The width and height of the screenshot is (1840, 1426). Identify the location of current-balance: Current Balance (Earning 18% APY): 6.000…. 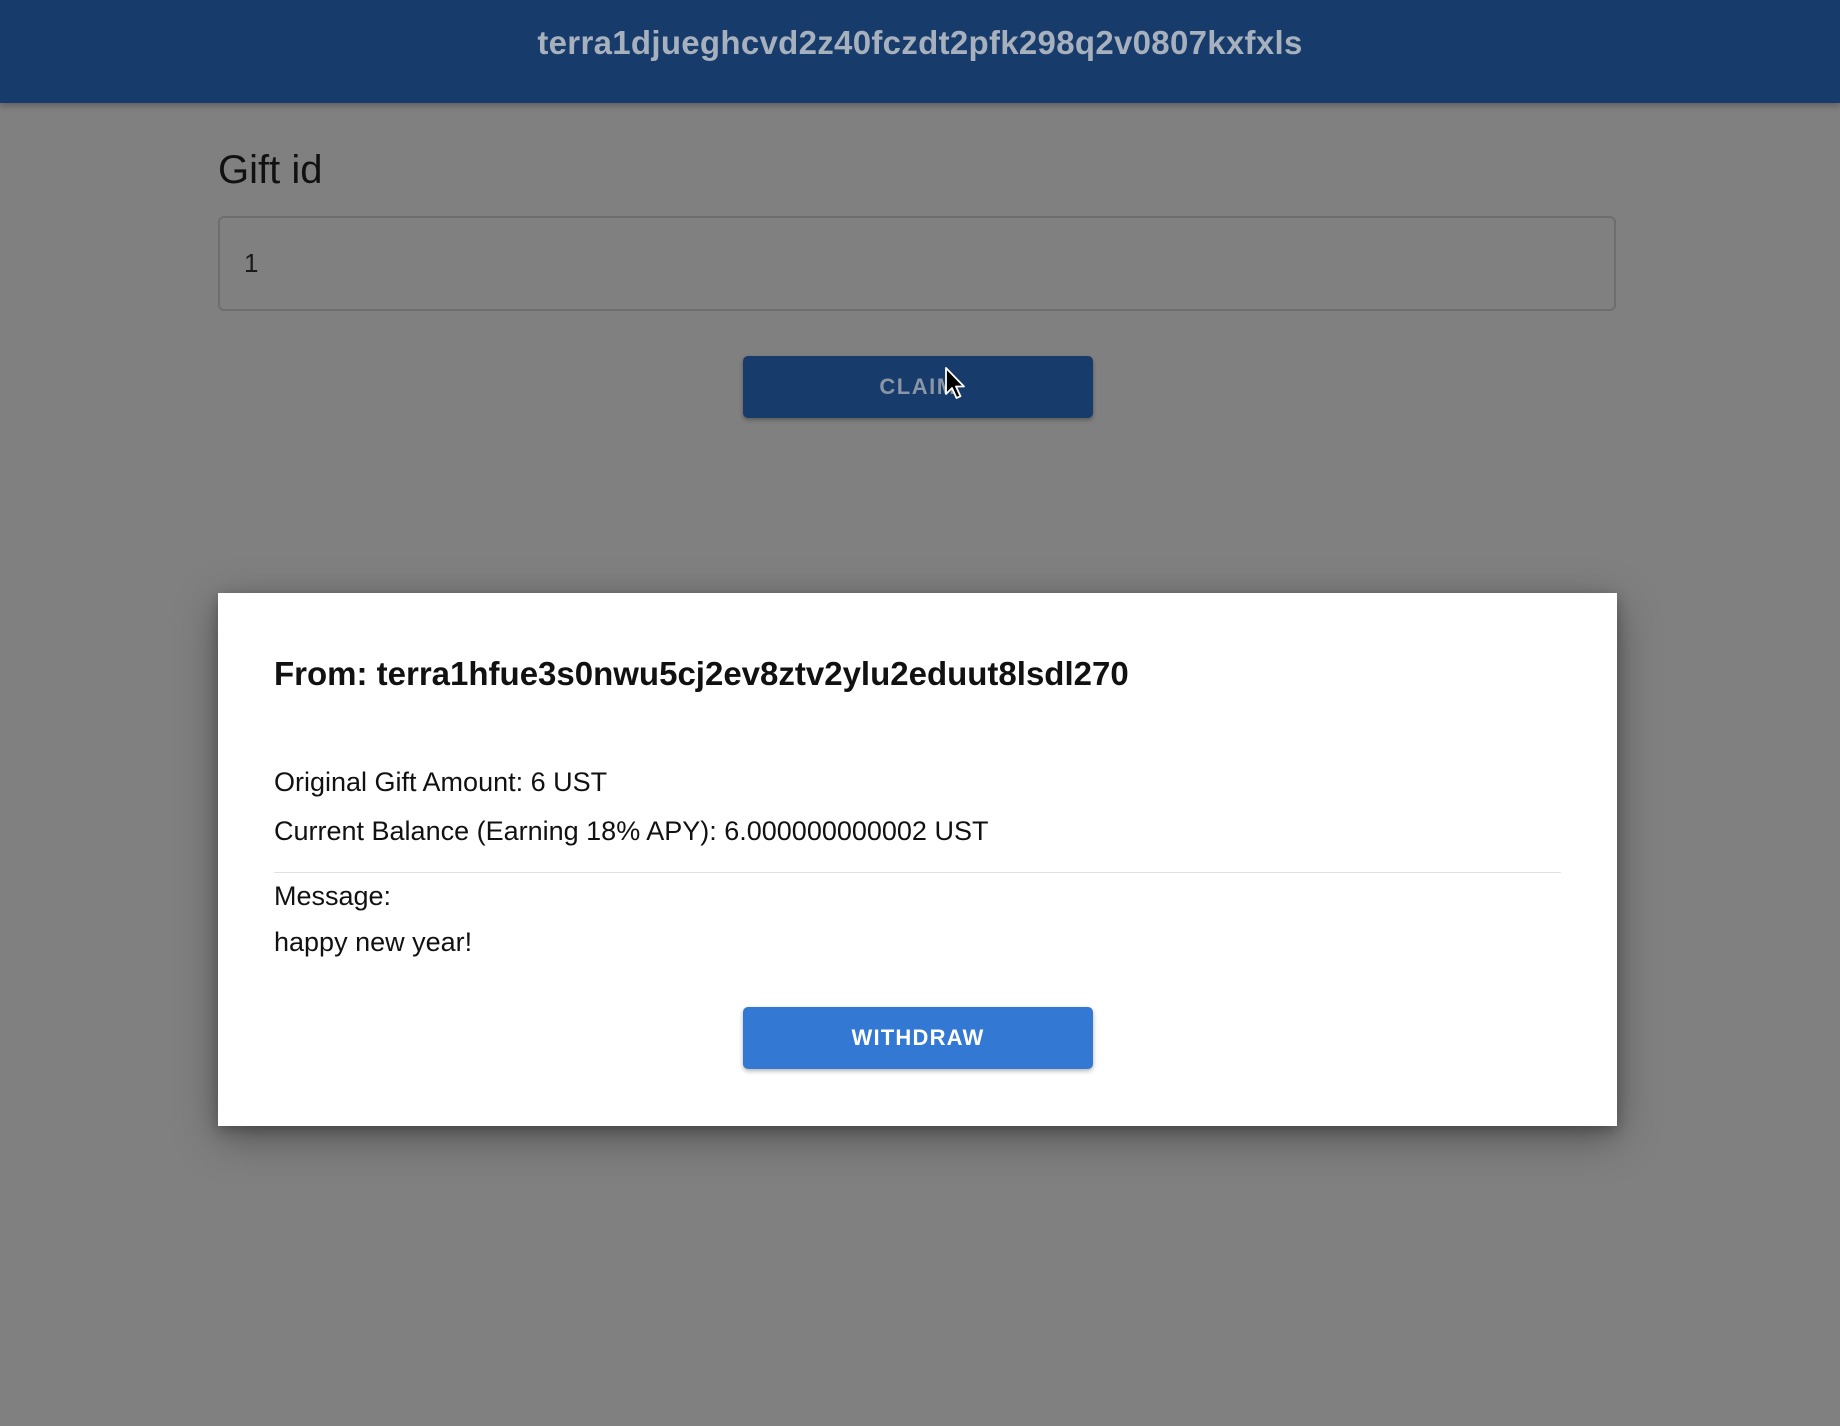
(631, 831).